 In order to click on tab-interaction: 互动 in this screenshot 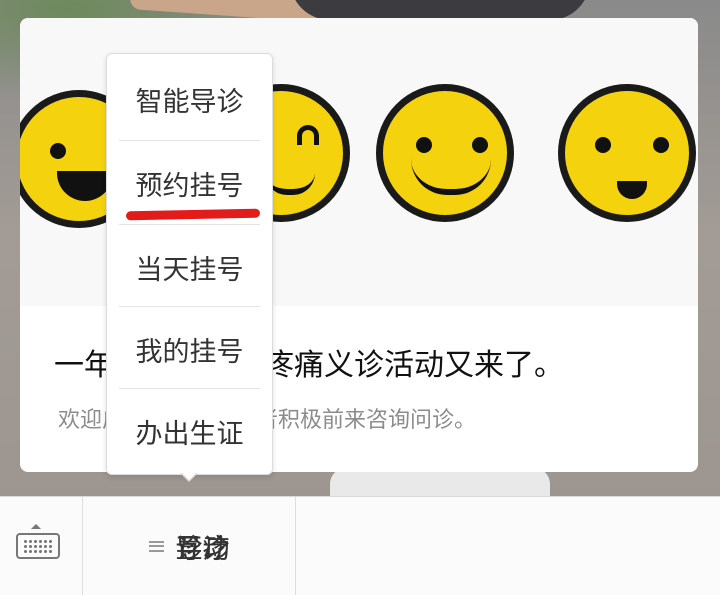, I will do `click(189, 546)`.